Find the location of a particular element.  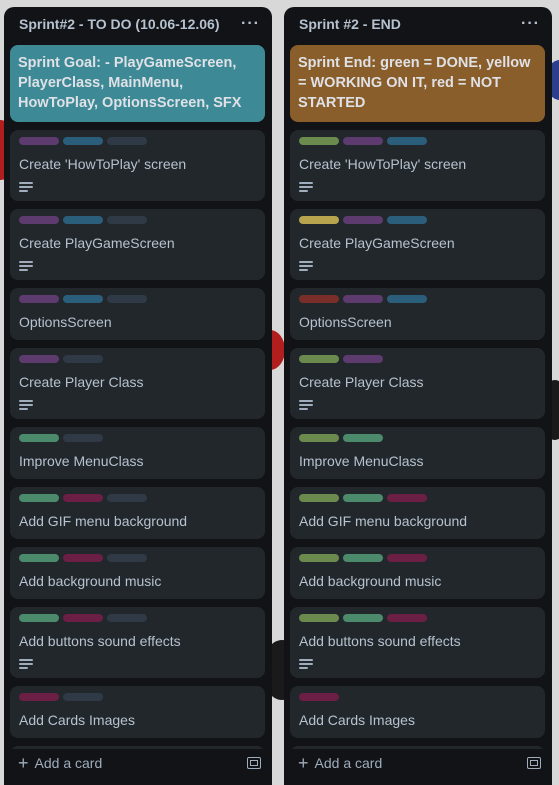

card-title: Add GIF menu background is located at coordinates (103, 521).